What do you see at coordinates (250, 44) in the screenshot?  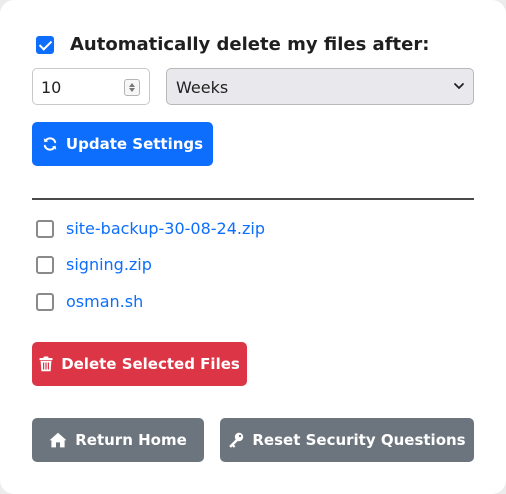 I see `auto-delete-label: Automatically delete my files after:` at bounding box center [250, 44].